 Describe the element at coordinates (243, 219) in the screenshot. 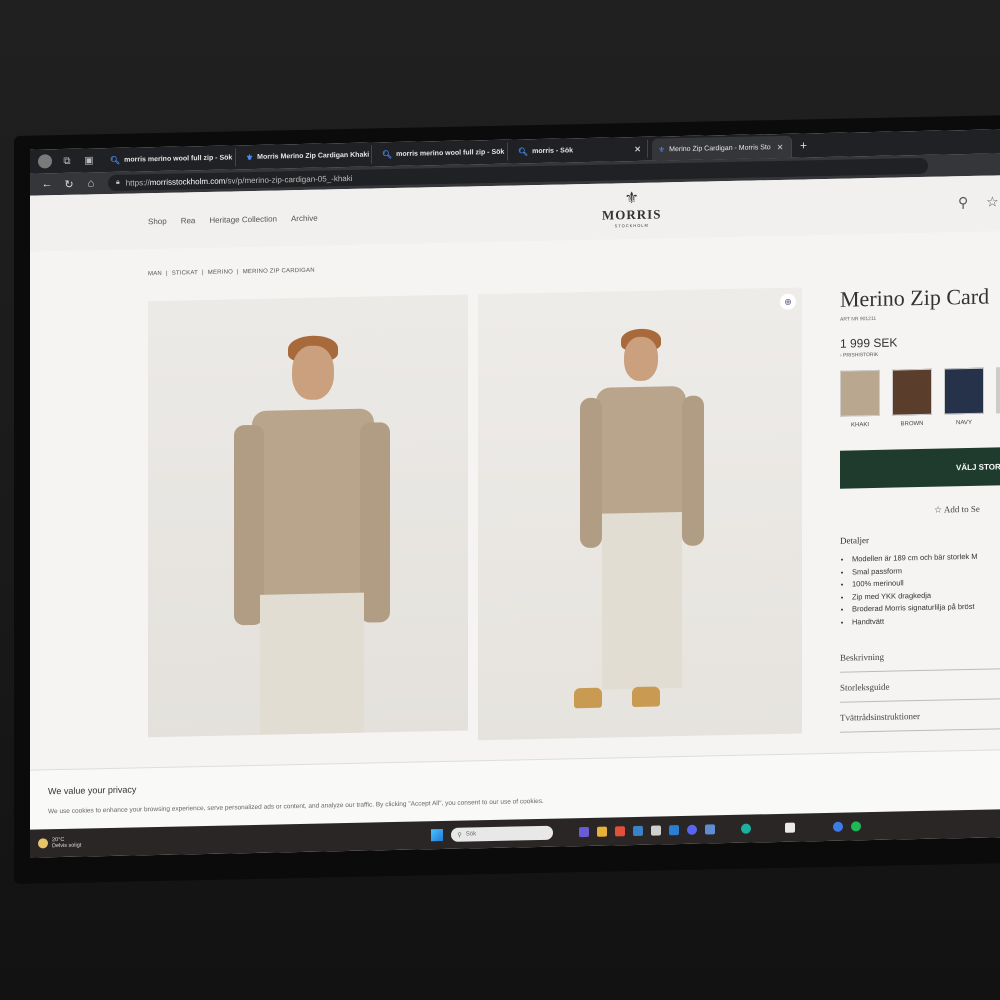

I see `nav-heritage-collection: Heritage Collection` at that location.